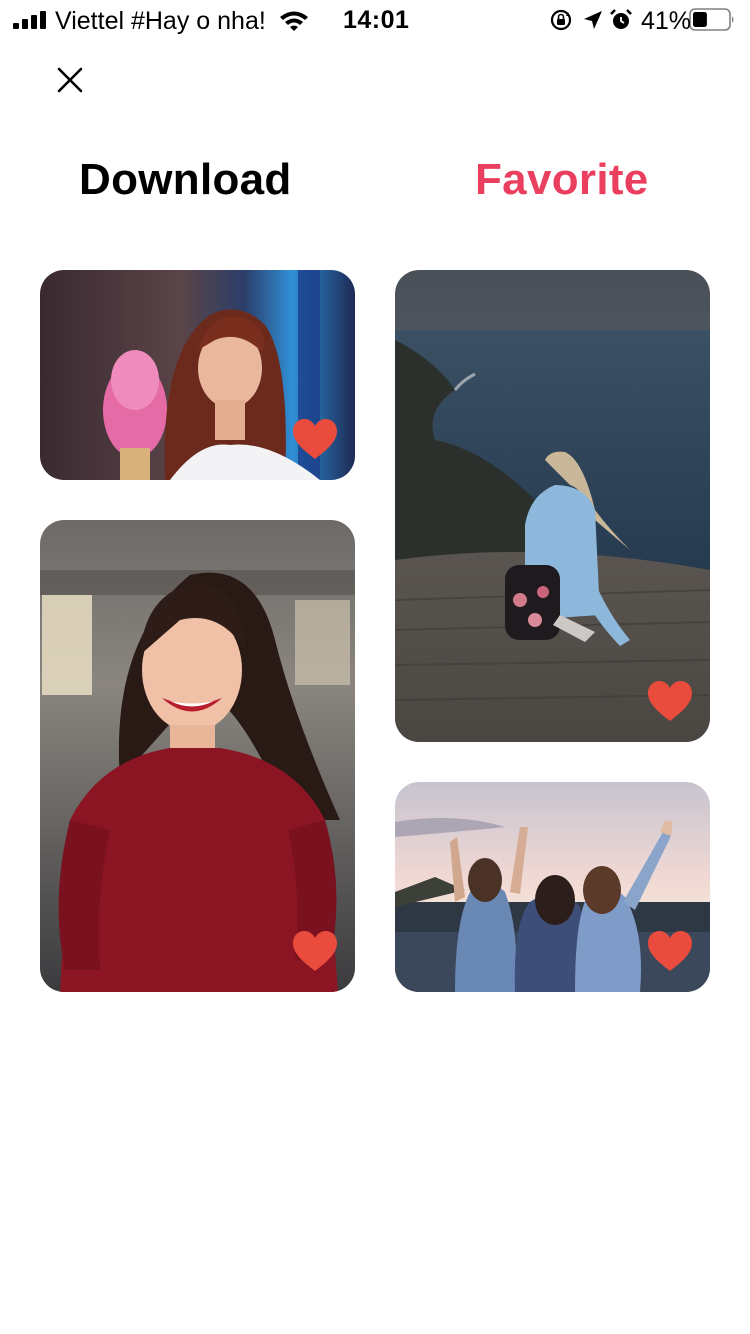  Describe the element at coordinates (185, 180) in the screenshot. I see `tab-download: Download` at that location.